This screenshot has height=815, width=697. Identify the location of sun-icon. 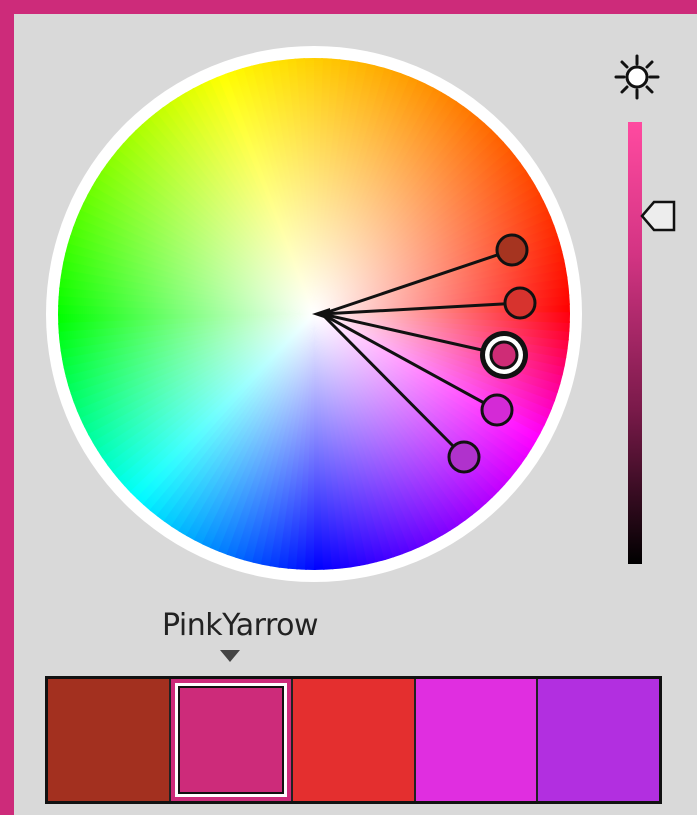
(637, 77).